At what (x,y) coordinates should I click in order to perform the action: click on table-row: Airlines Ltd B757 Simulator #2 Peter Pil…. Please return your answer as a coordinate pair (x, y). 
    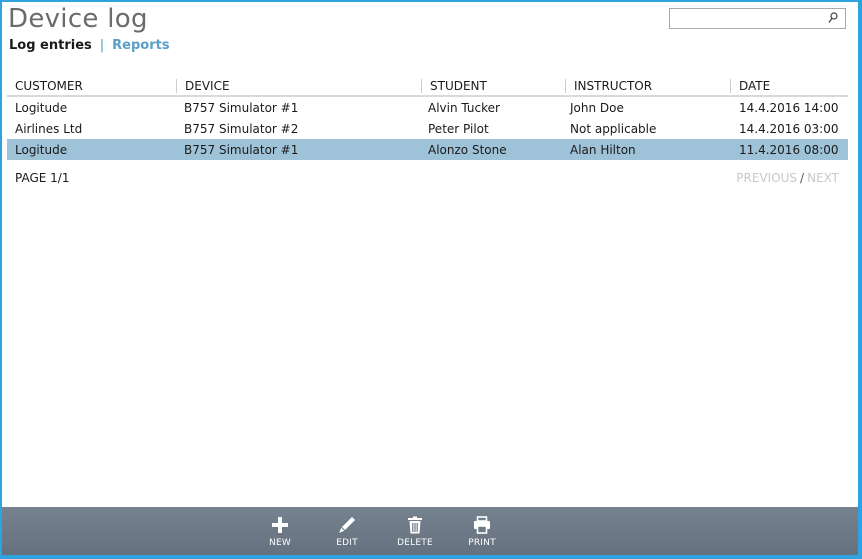
    Looking at the image, I should click on (427, 128).